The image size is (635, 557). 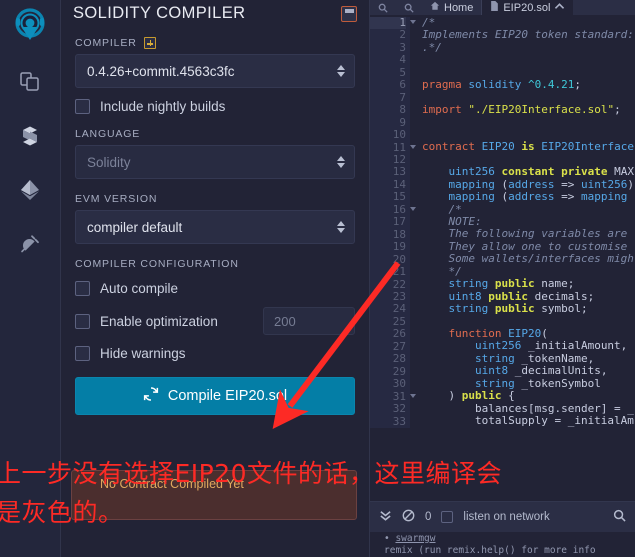 I want to click on auto-compile-label: Auto compile, so click(x=139, y=288).